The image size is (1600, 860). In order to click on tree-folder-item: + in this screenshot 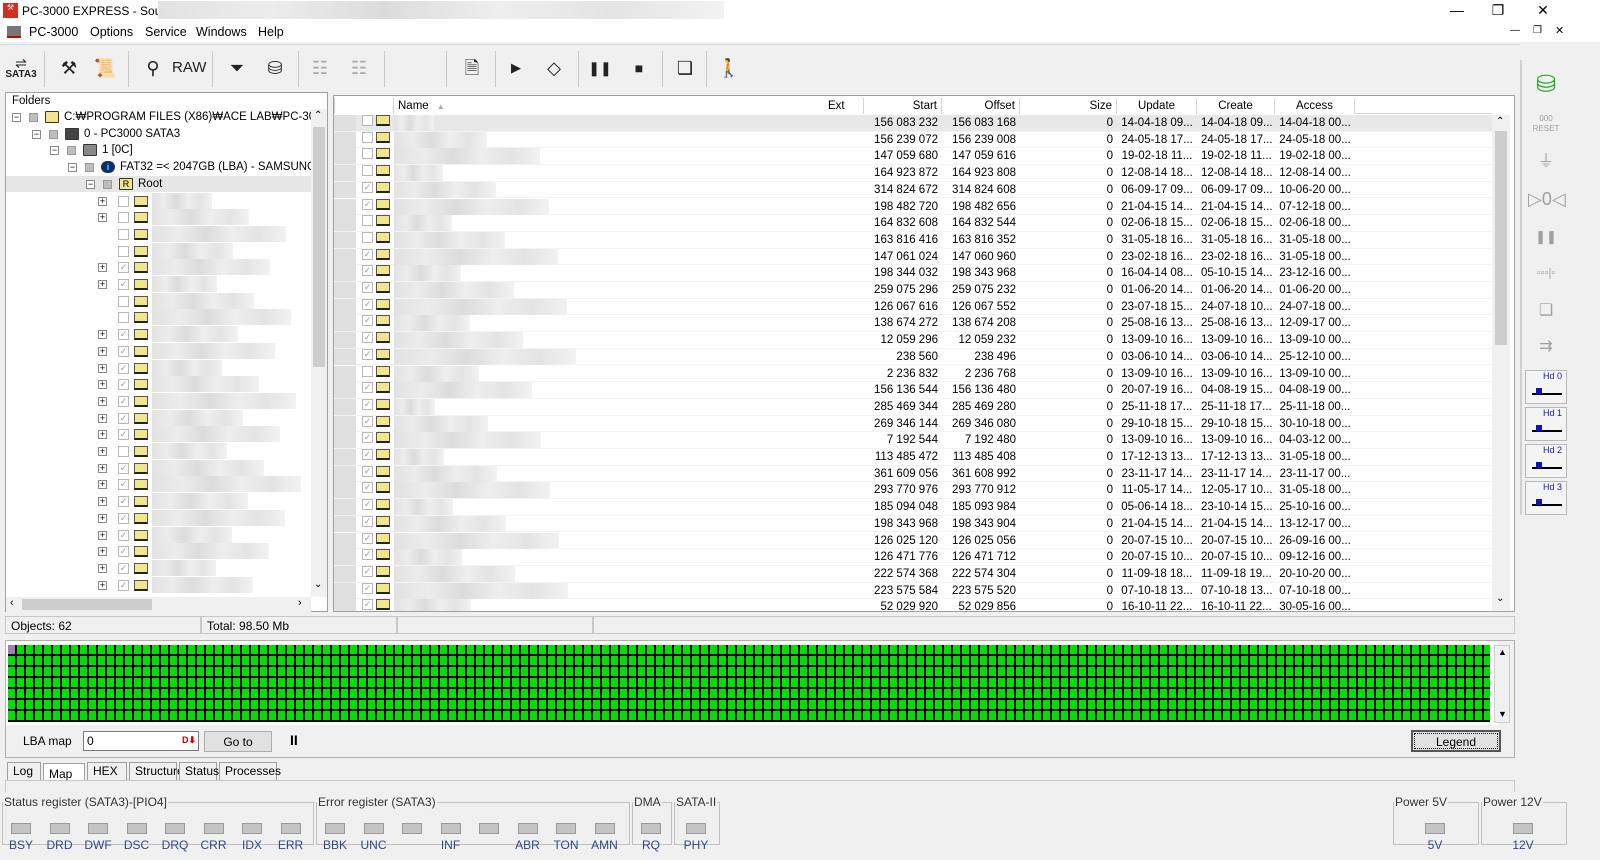, I will do `click(158, 200)`.